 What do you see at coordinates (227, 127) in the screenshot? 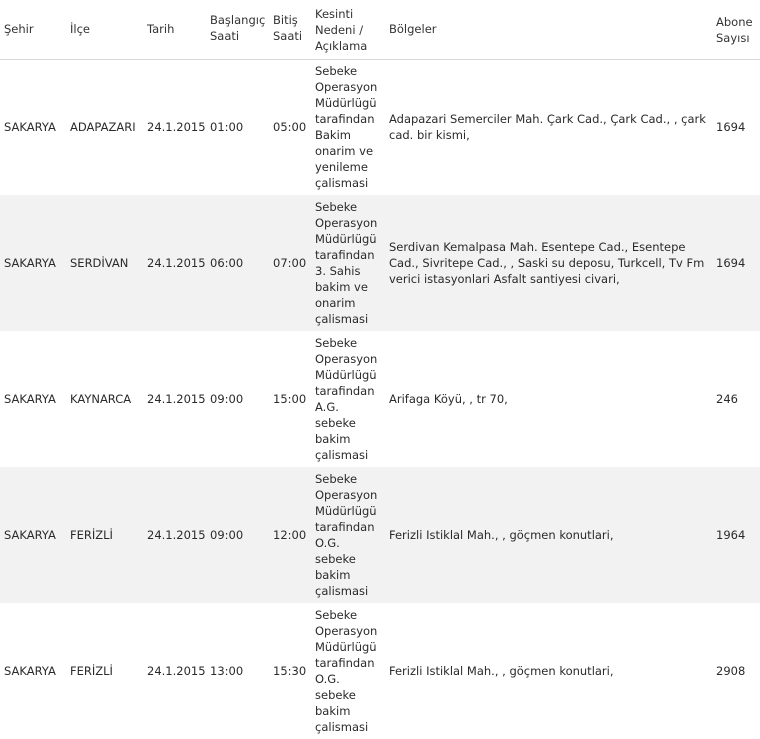
I see `cell-baslangic: 01:00` at bounding box center [227, 127].